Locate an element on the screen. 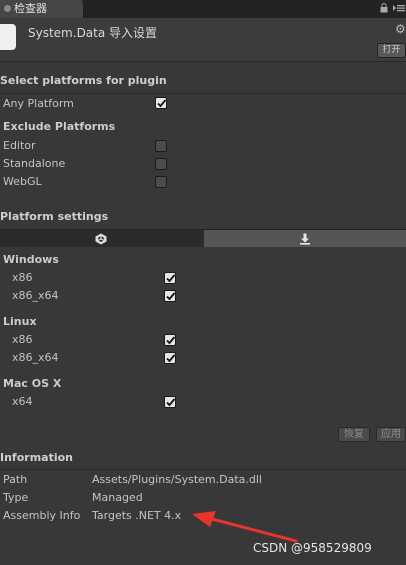 The image size is (406, 565). exclude-standalone-checkbox is located at coordinates (161, 164).